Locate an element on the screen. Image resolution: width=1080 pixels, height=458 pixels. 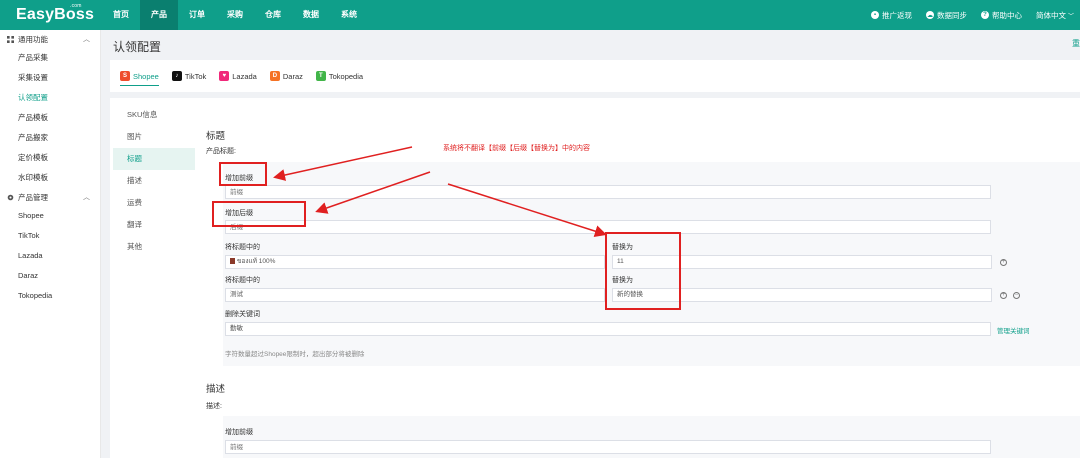
subnav-translate: 翻译 is located at coordinates (154, 225).